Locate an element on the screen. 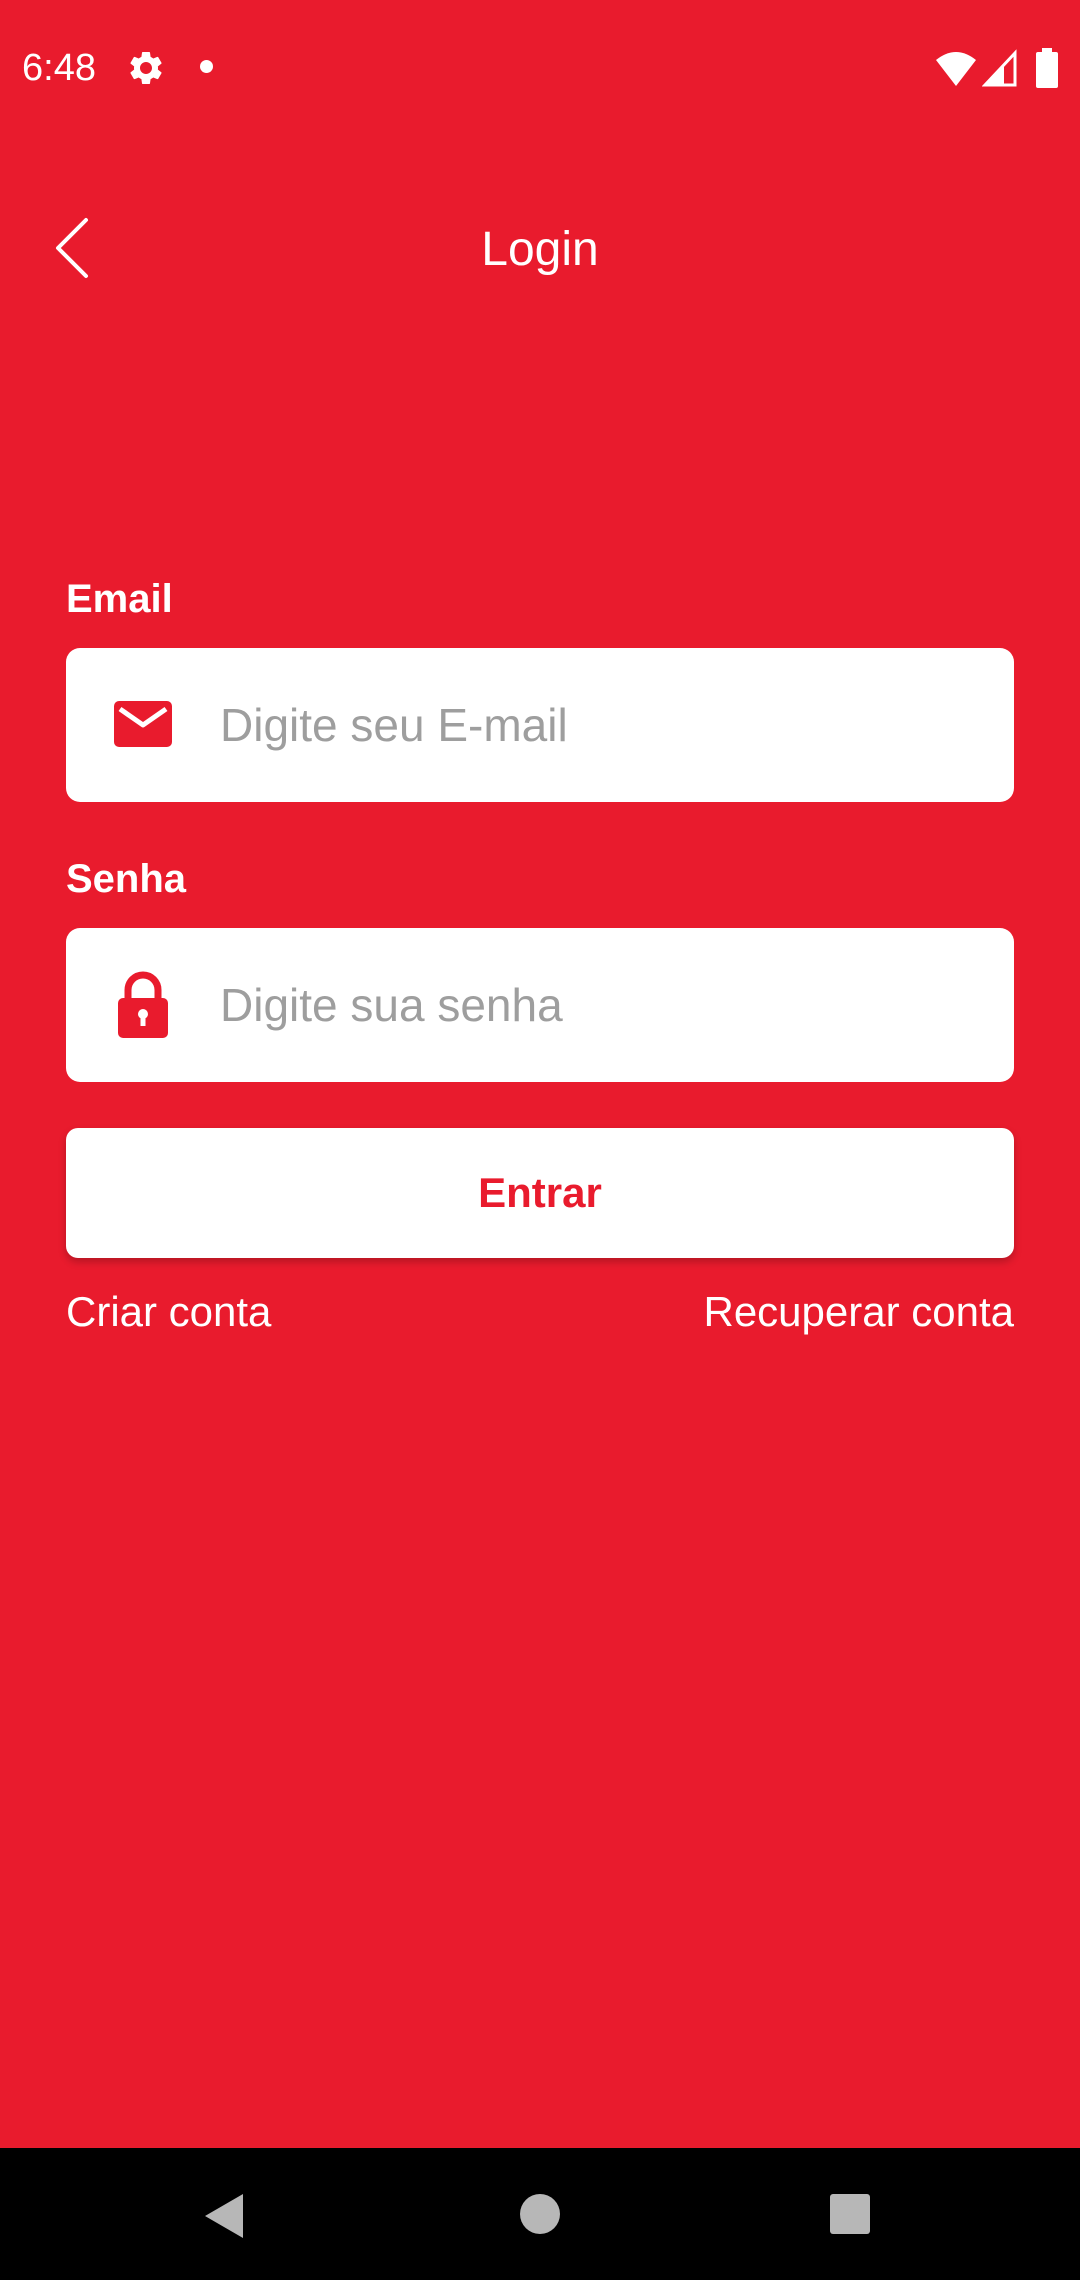  password-field-container is located at coordinates (540, 1005).